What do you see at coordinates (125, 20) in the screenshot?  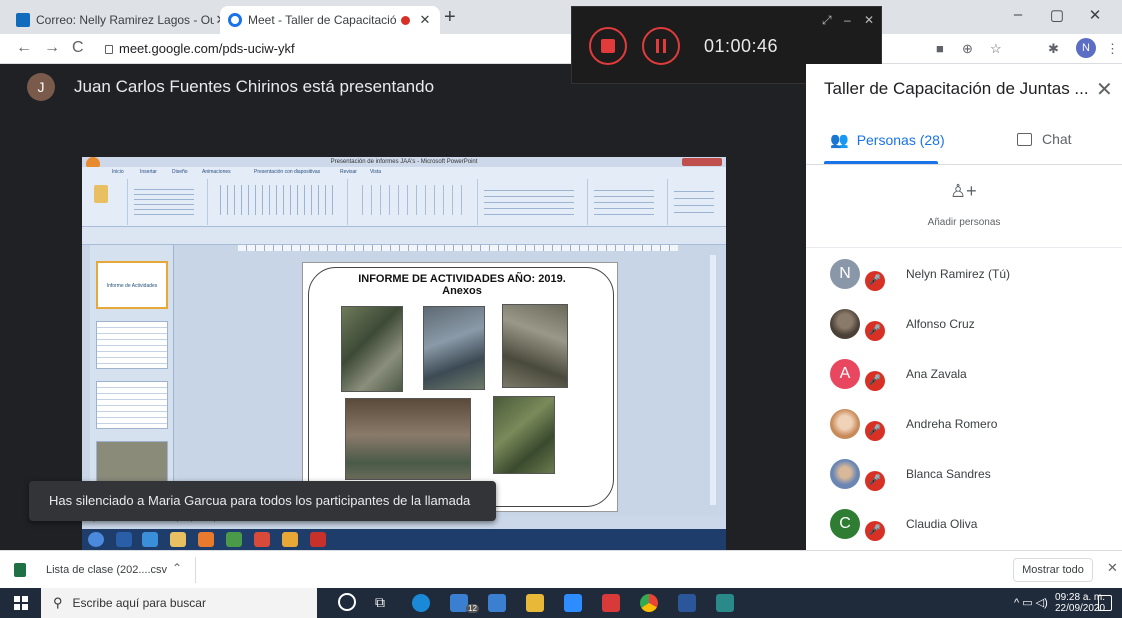 I see `tab-label: Correo: Nelly Ramirez Lagos - Ou` at bounding box center [125, 20].